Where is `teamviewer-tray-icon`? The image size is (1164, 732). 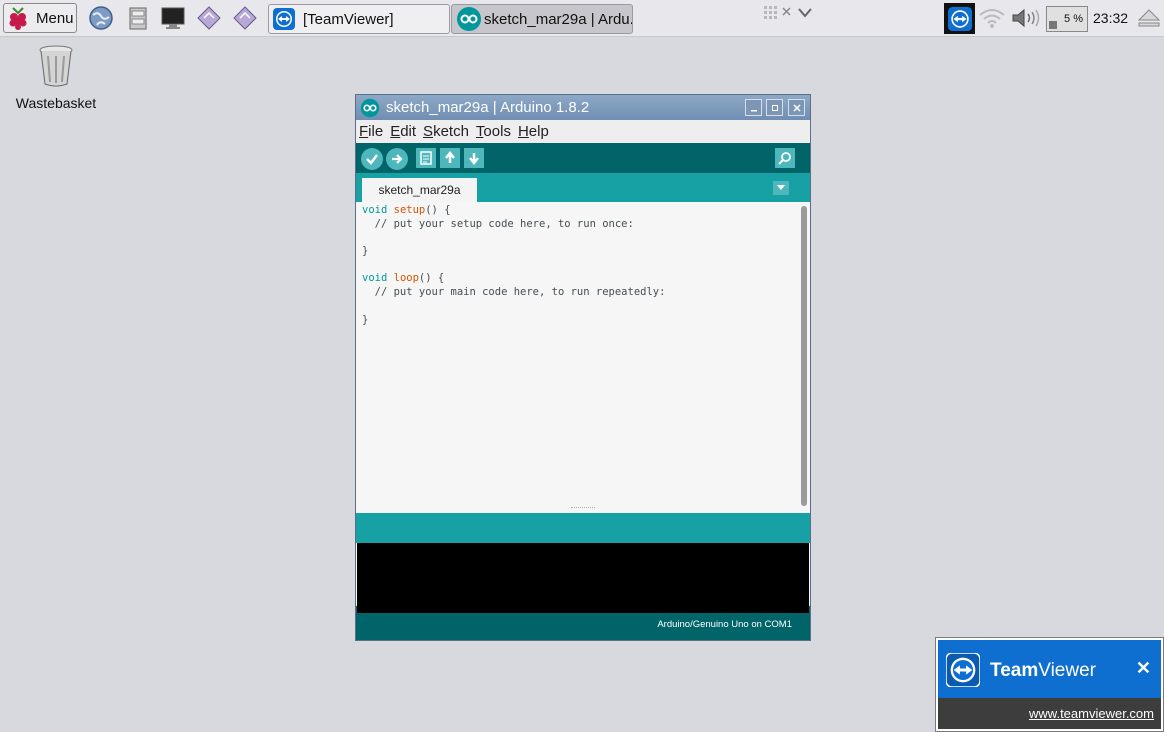 teamviewer-tray-icon is located at coordinates (959, 18).